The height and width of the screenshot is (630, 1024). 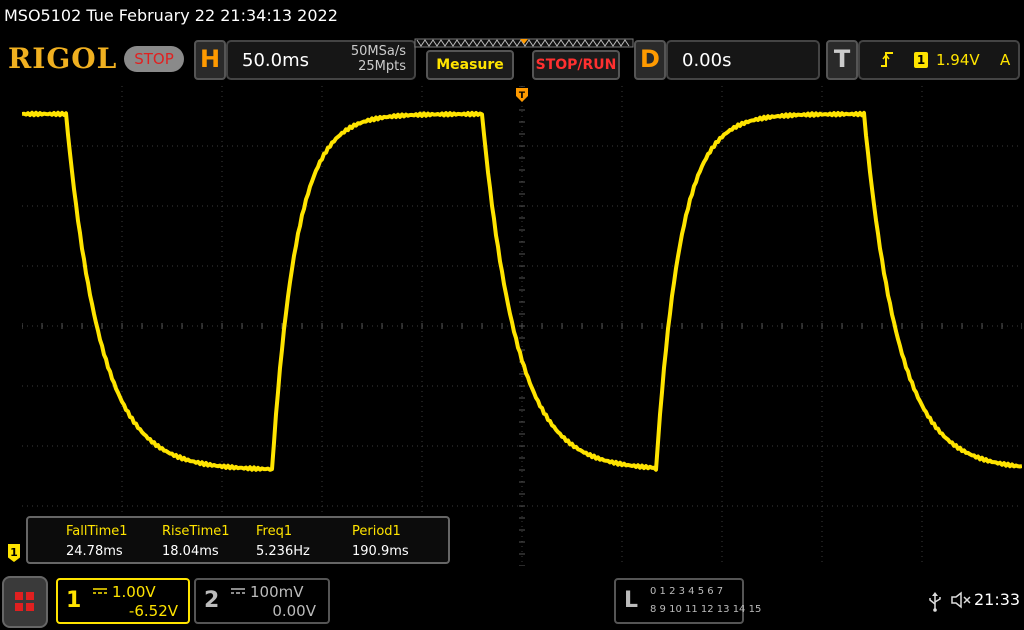 I want to click on channel-1-panel: 1 1.00V -6.52V, so click(x=123, y=601).